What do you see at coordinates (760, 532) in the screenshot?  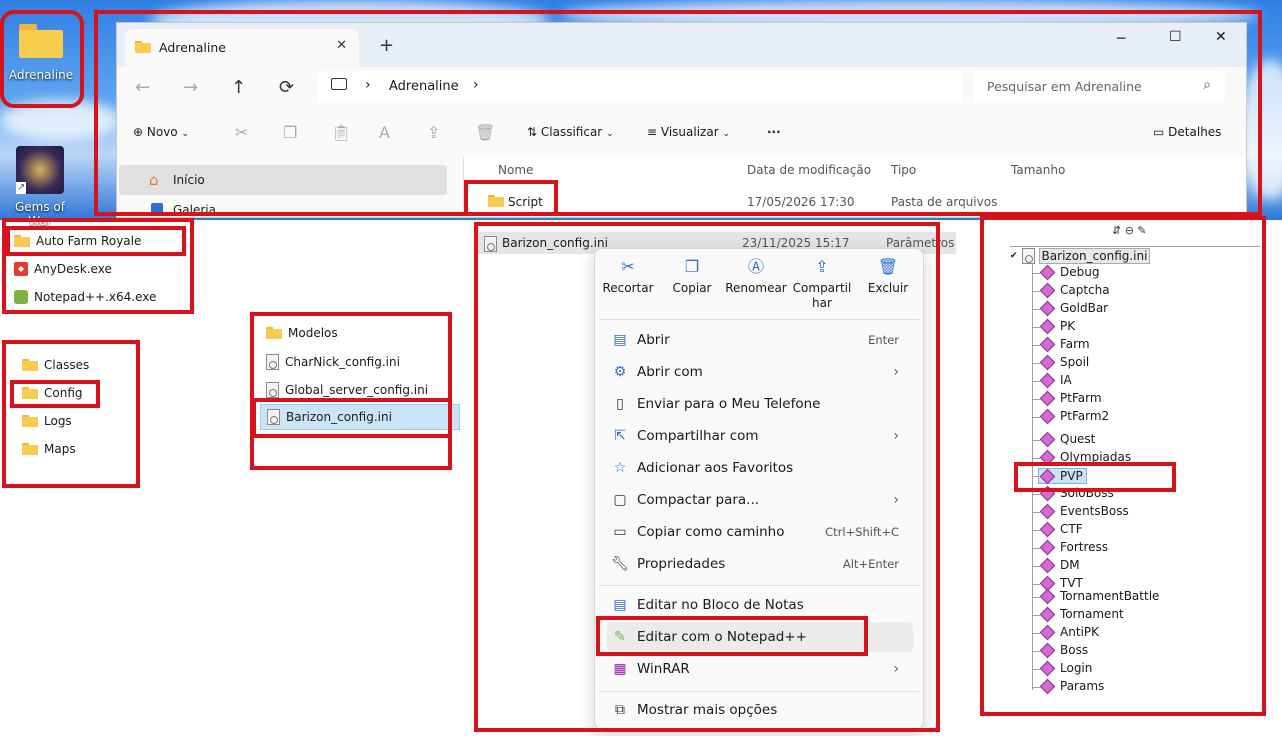 I see `menu-item-copiar-caminho: ▭ Copiar como caminho Ctrl+Shift+C` at bounding box center [760, 532].